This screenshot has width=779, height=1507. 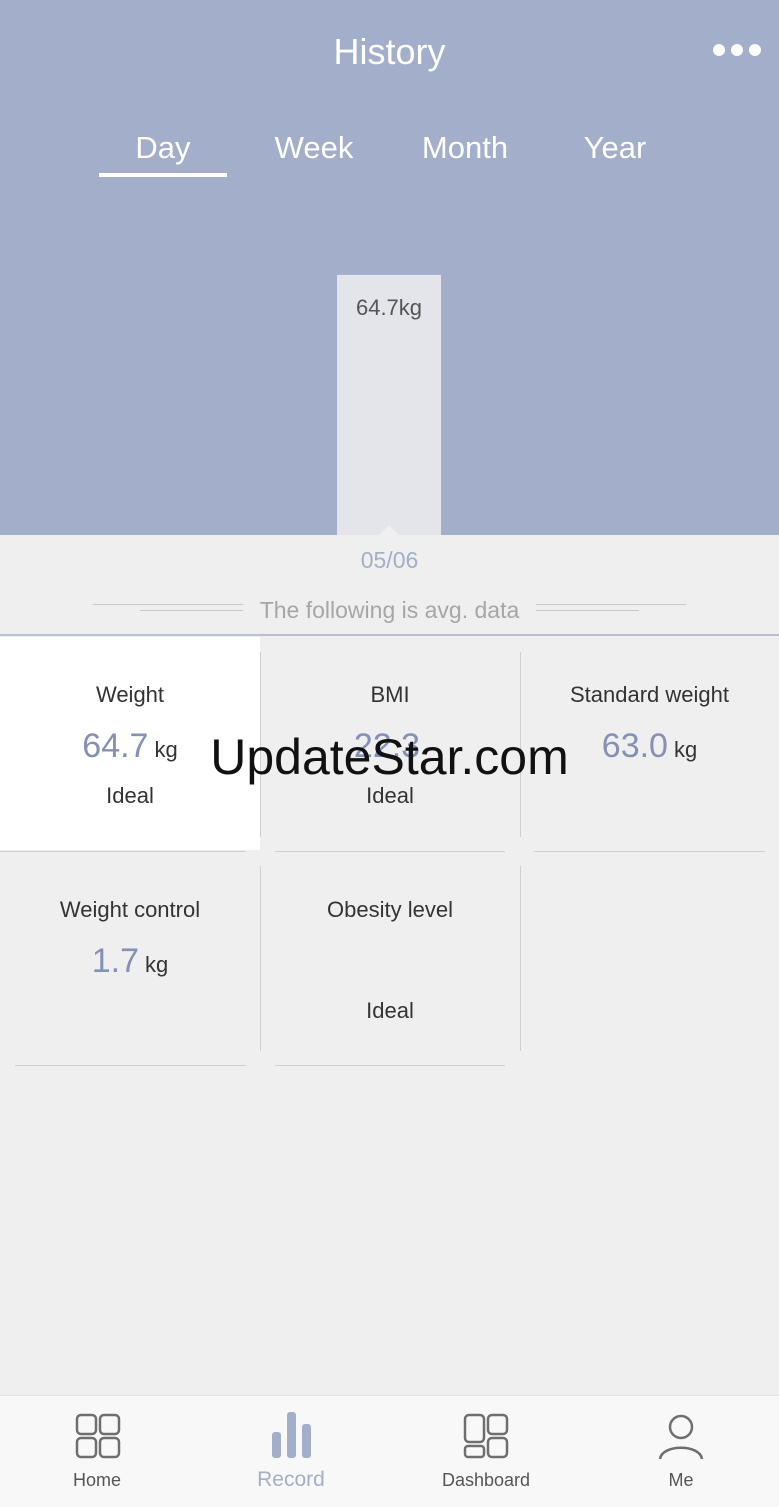 I want to click on home-grid-icon, so click(x=98, y=1436).